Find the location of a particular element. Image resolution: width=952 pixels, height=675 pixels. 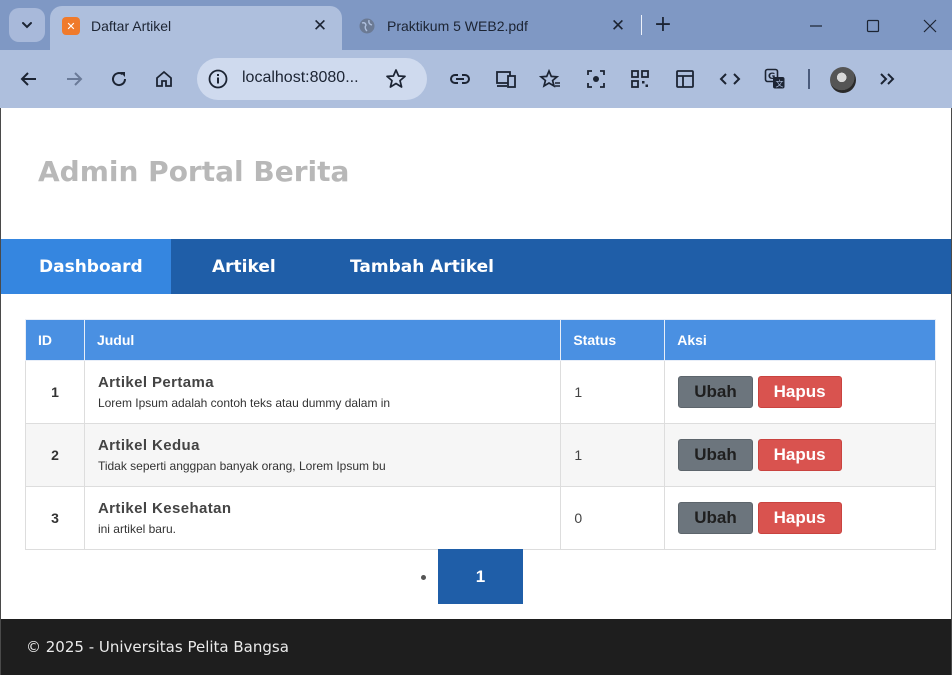

tab-title: Praktikum 5 WEB2.pdf is located at coordinates (457, 26).